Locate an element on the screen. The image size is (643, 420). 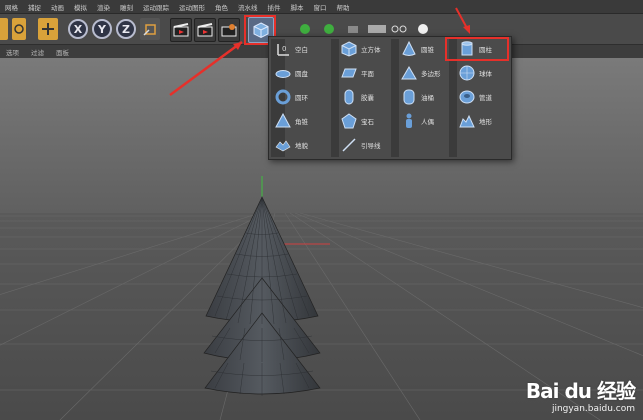
landscape-icon is located at coordinates (283, 145).